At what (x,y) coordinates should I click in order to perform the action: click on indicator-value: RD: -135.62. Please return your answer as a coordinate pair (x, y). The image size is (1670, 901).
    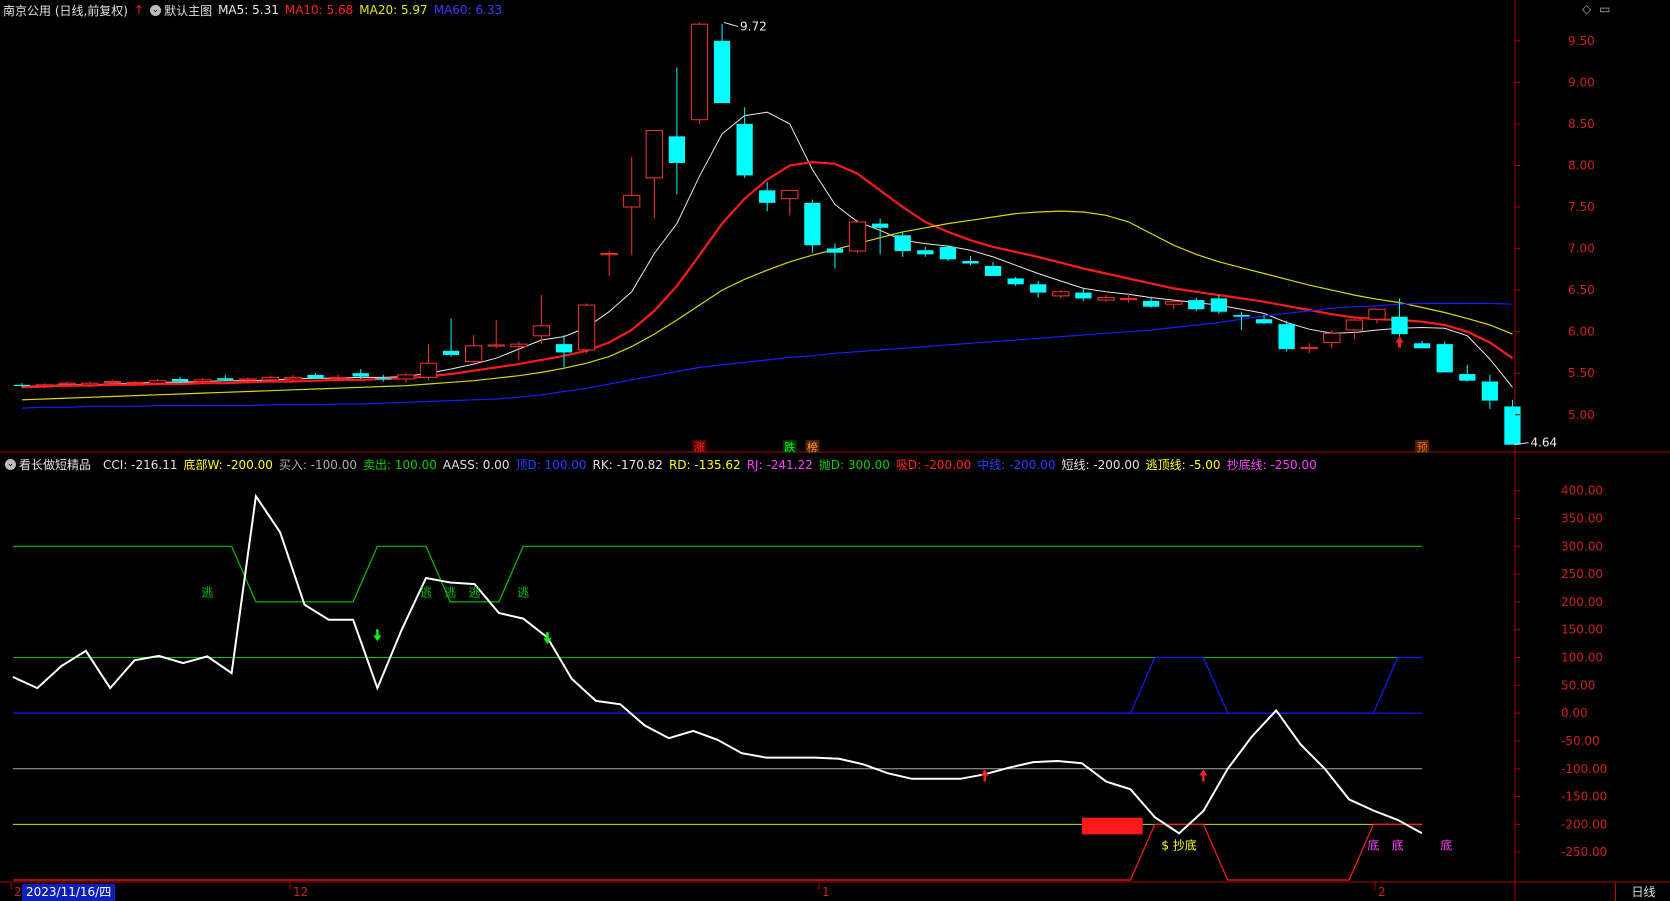
    Looking at the image, I should click on (704, 464).